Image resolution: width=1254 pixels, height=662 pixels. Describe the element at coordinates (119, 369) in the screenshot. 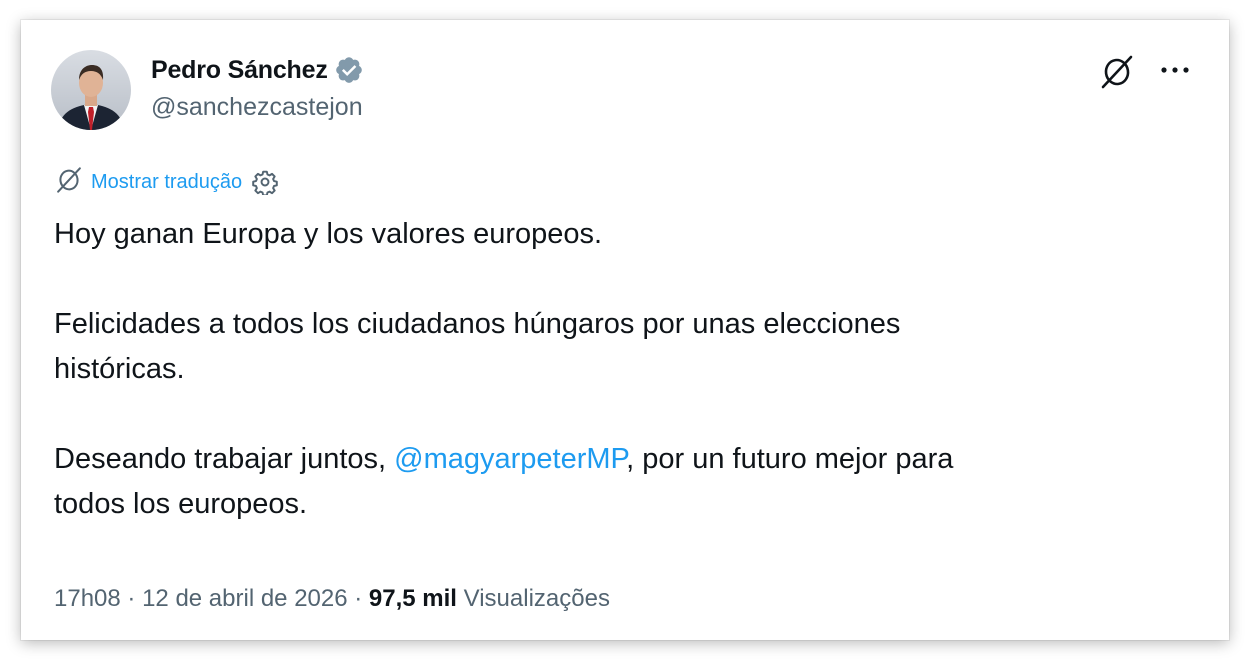

I see `tweet-line: históricas.` at that location.